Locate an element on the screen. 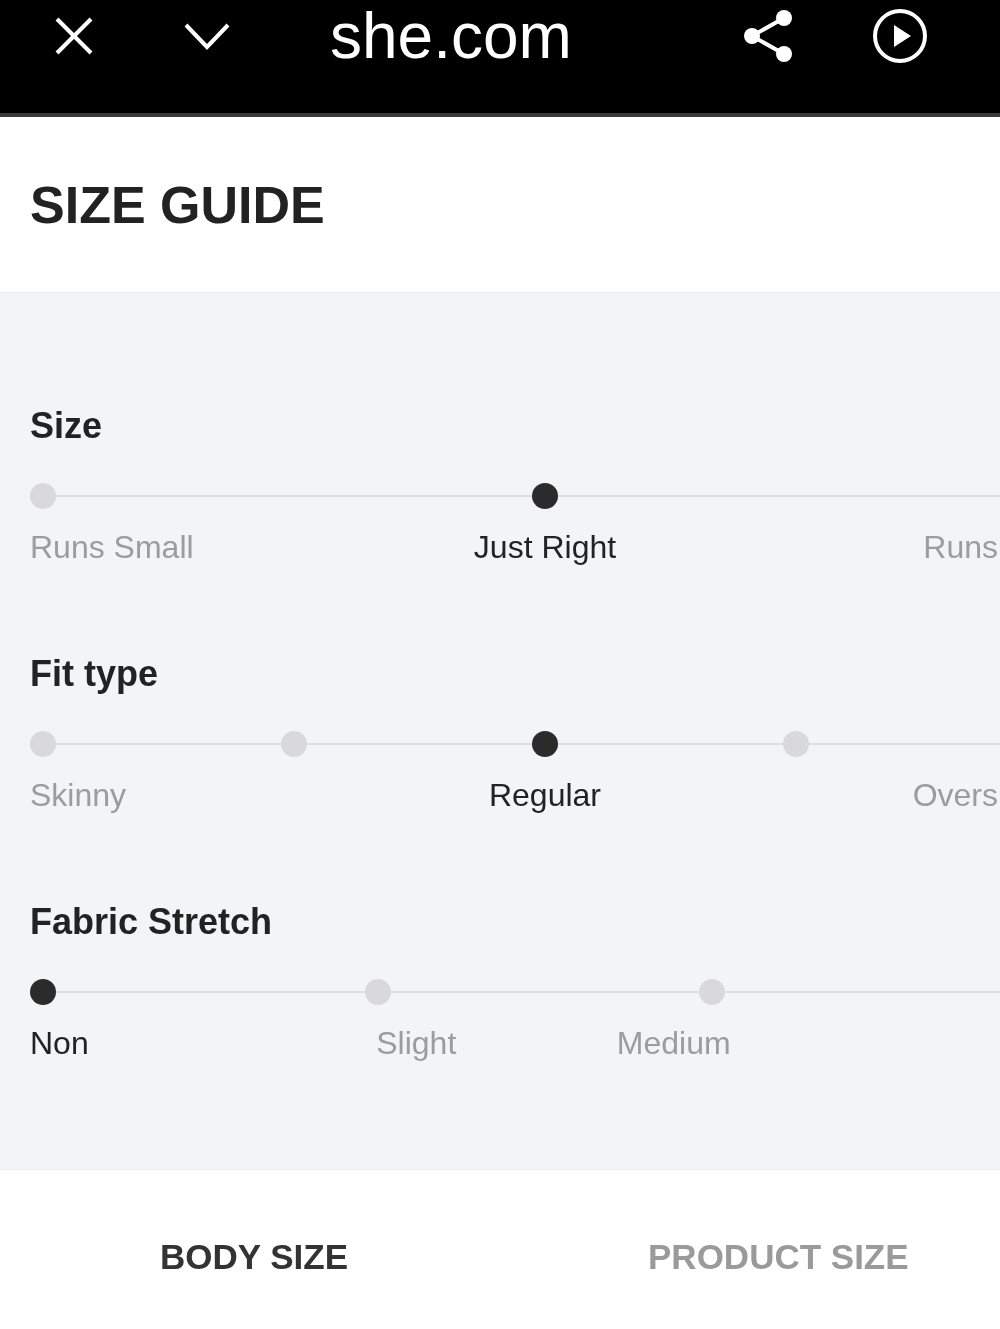  chevron-down-icon is located at coordinates (207, 36).